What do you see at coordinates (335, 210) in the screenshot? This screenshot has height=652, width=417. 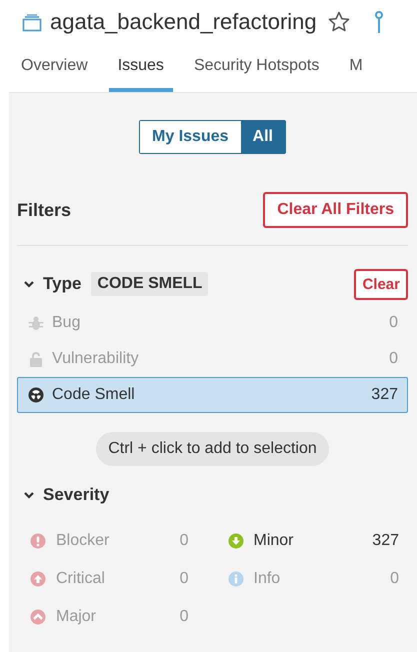 I see `clear-all-filters-button: Clear All Filters` at bounding box center [335, 210].